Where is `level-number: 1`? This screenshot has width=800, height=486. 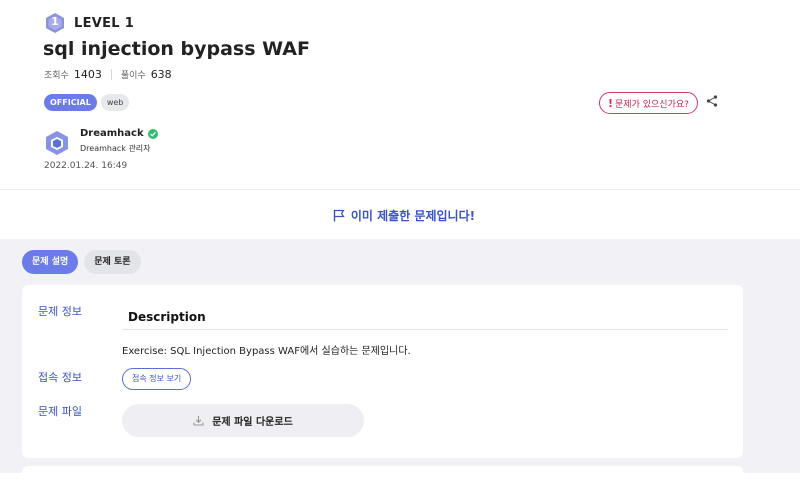
level-number: 1 is located at coordinates (55, 21).